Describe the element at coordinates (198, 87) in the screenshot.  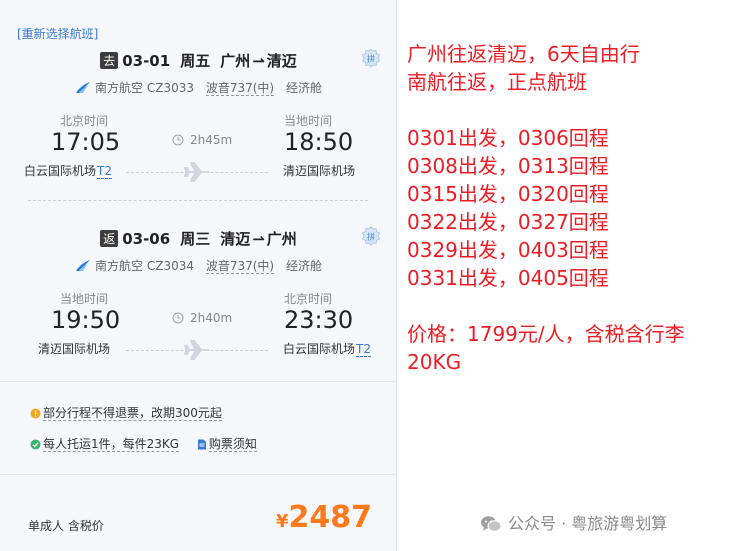
I see `outbound-airline-row: 南方航空 CZ3033 波音737(中) 经济舱` at that location.